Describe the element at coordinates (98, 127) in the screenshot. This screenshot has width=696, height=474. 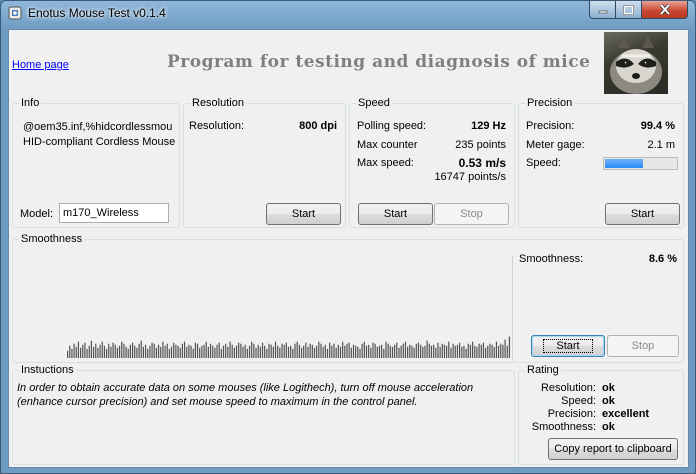
I see `device-line-1: @oem35.inf,%hidcordlessmou` at that location.